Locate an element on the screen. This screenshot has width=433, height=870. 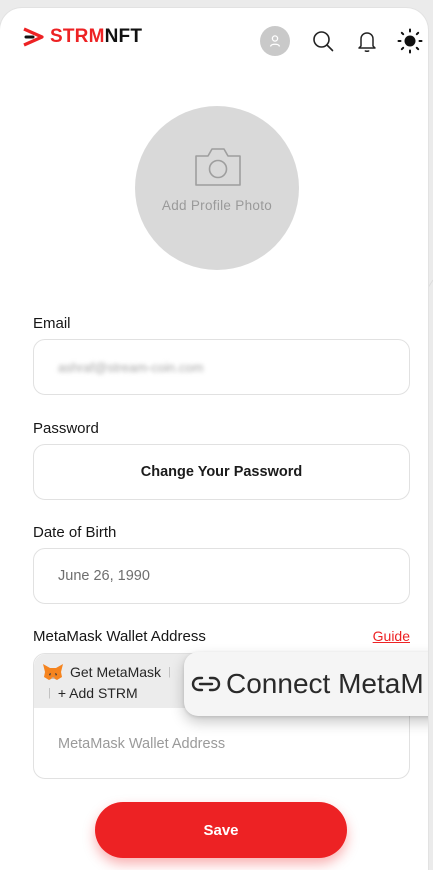
wallet-address-placeholder: MetaMask Wallet Address is located at coordinates (142, 744).